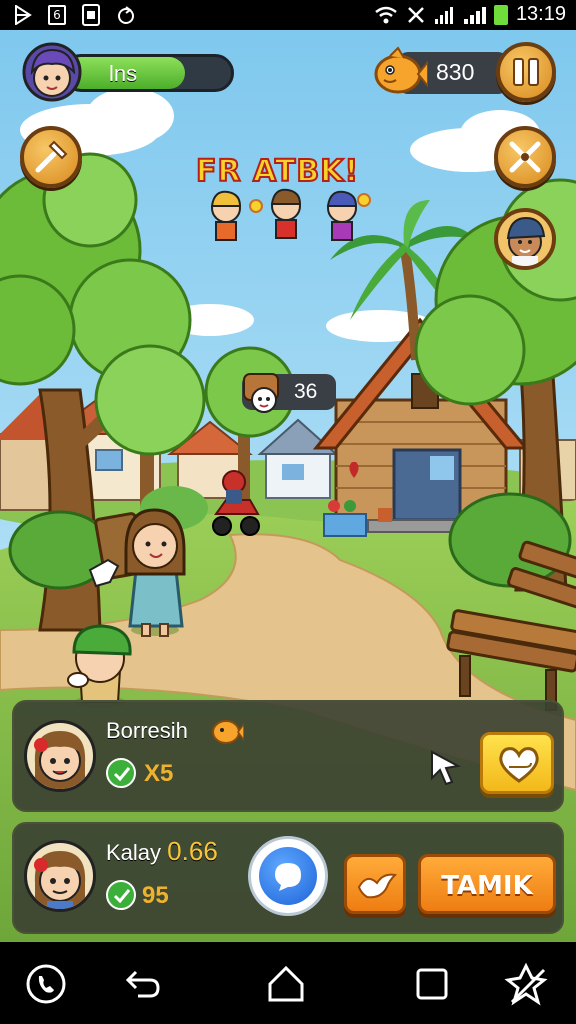  I want to click on player-2-avatar, so click(60, 876).